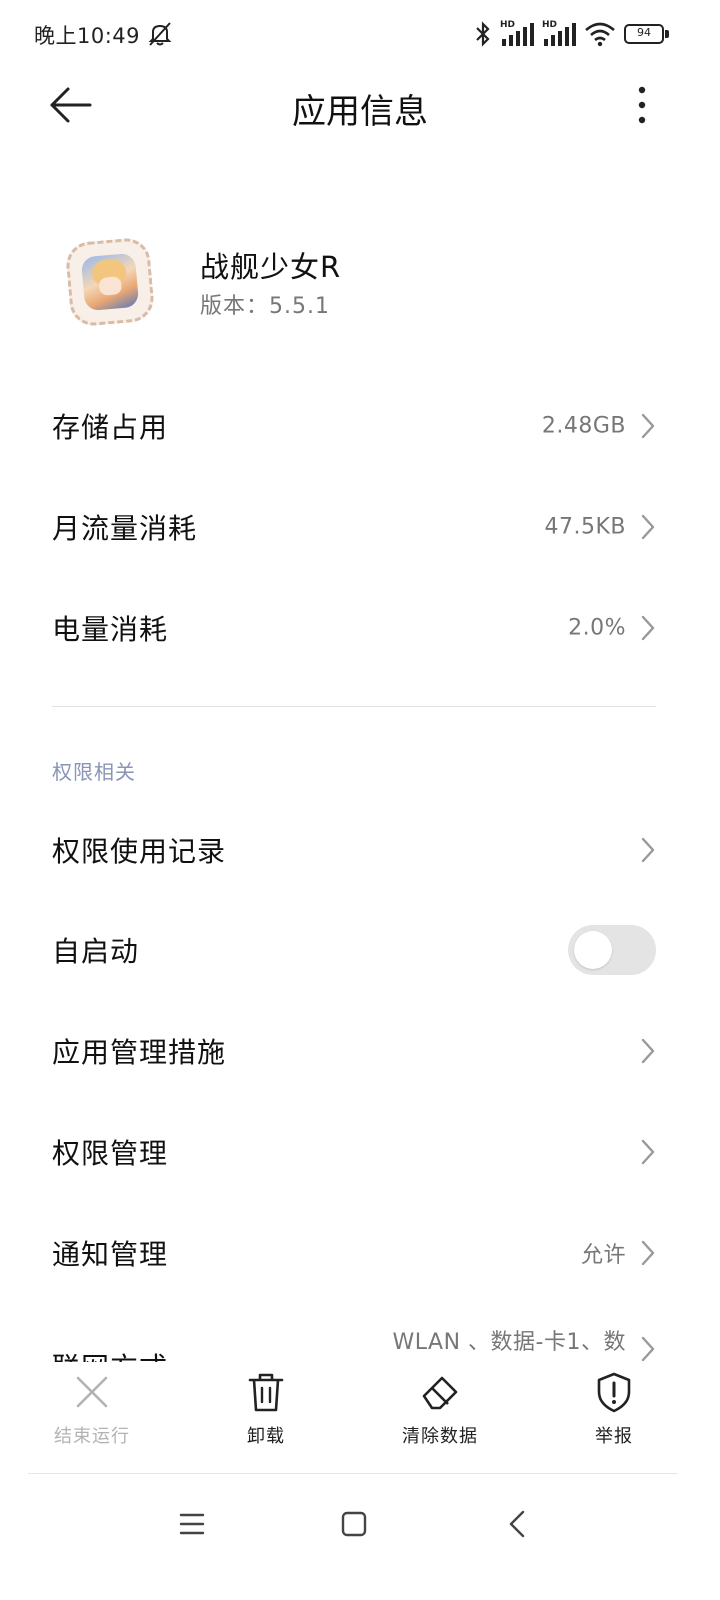  What do you see at coordinates (509, 1342) in the screenshot?
I see `row-value: WLAN 、数据-卡1、数` at bounding box center [509, 1342].